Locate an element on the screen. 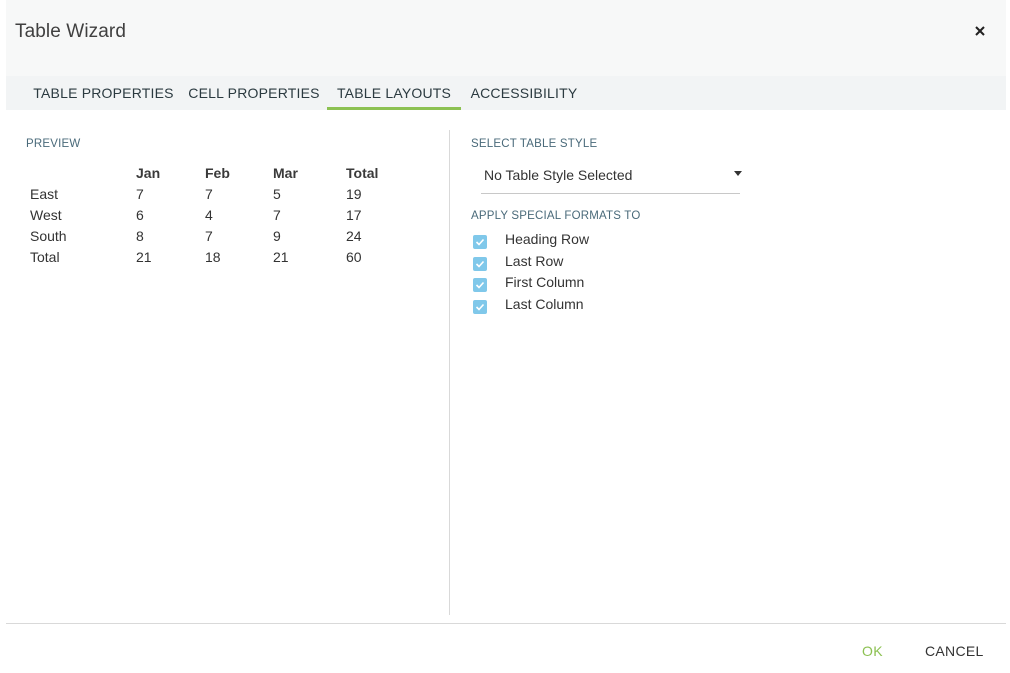 This screenshot has height=673, width=1010. title-bar: Table Wizard is located at coordinates (506, 38).